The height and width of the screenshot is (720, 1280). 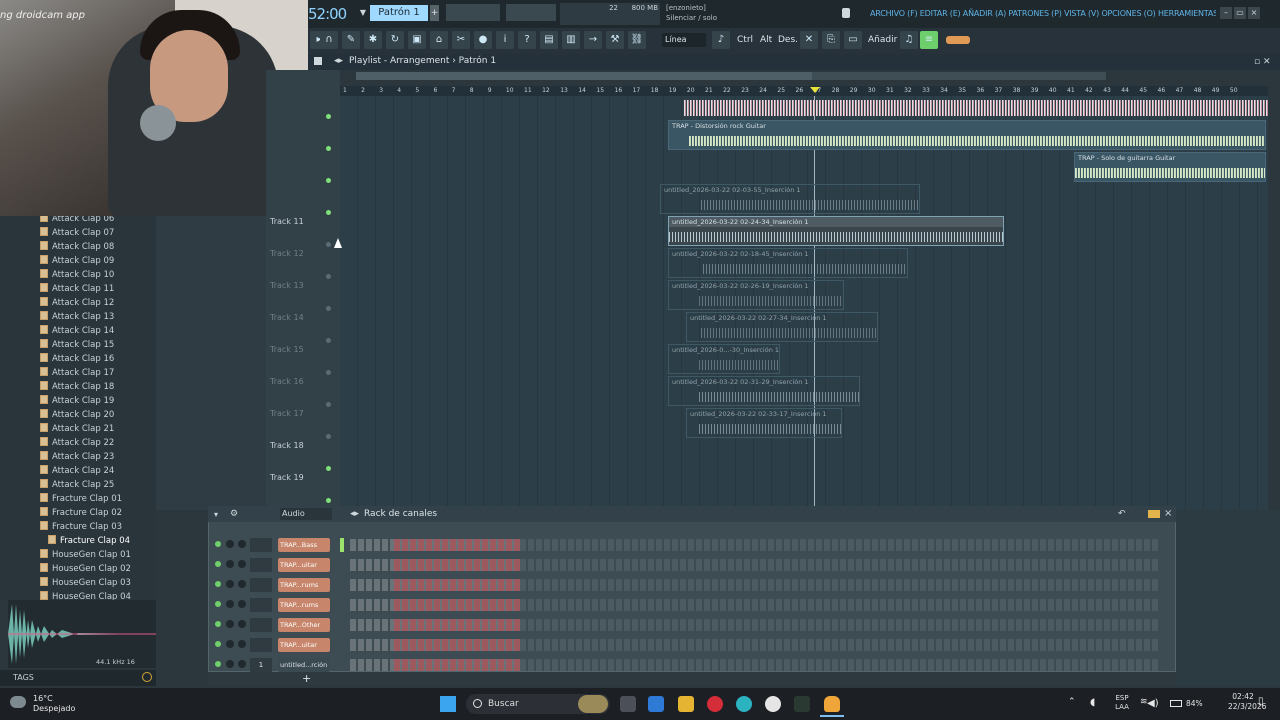 What do you see at coordinates (96, 331) in the screenshot?
I see `browser-item: Attack Clap 14` at bounding box center [96, 331].